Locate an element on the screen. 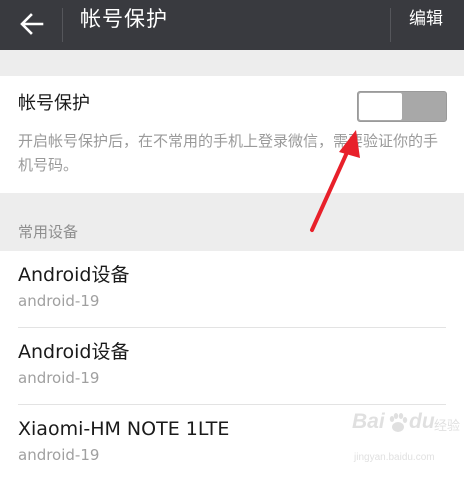  watermark-brand: du is located at coordinates (422, 421).